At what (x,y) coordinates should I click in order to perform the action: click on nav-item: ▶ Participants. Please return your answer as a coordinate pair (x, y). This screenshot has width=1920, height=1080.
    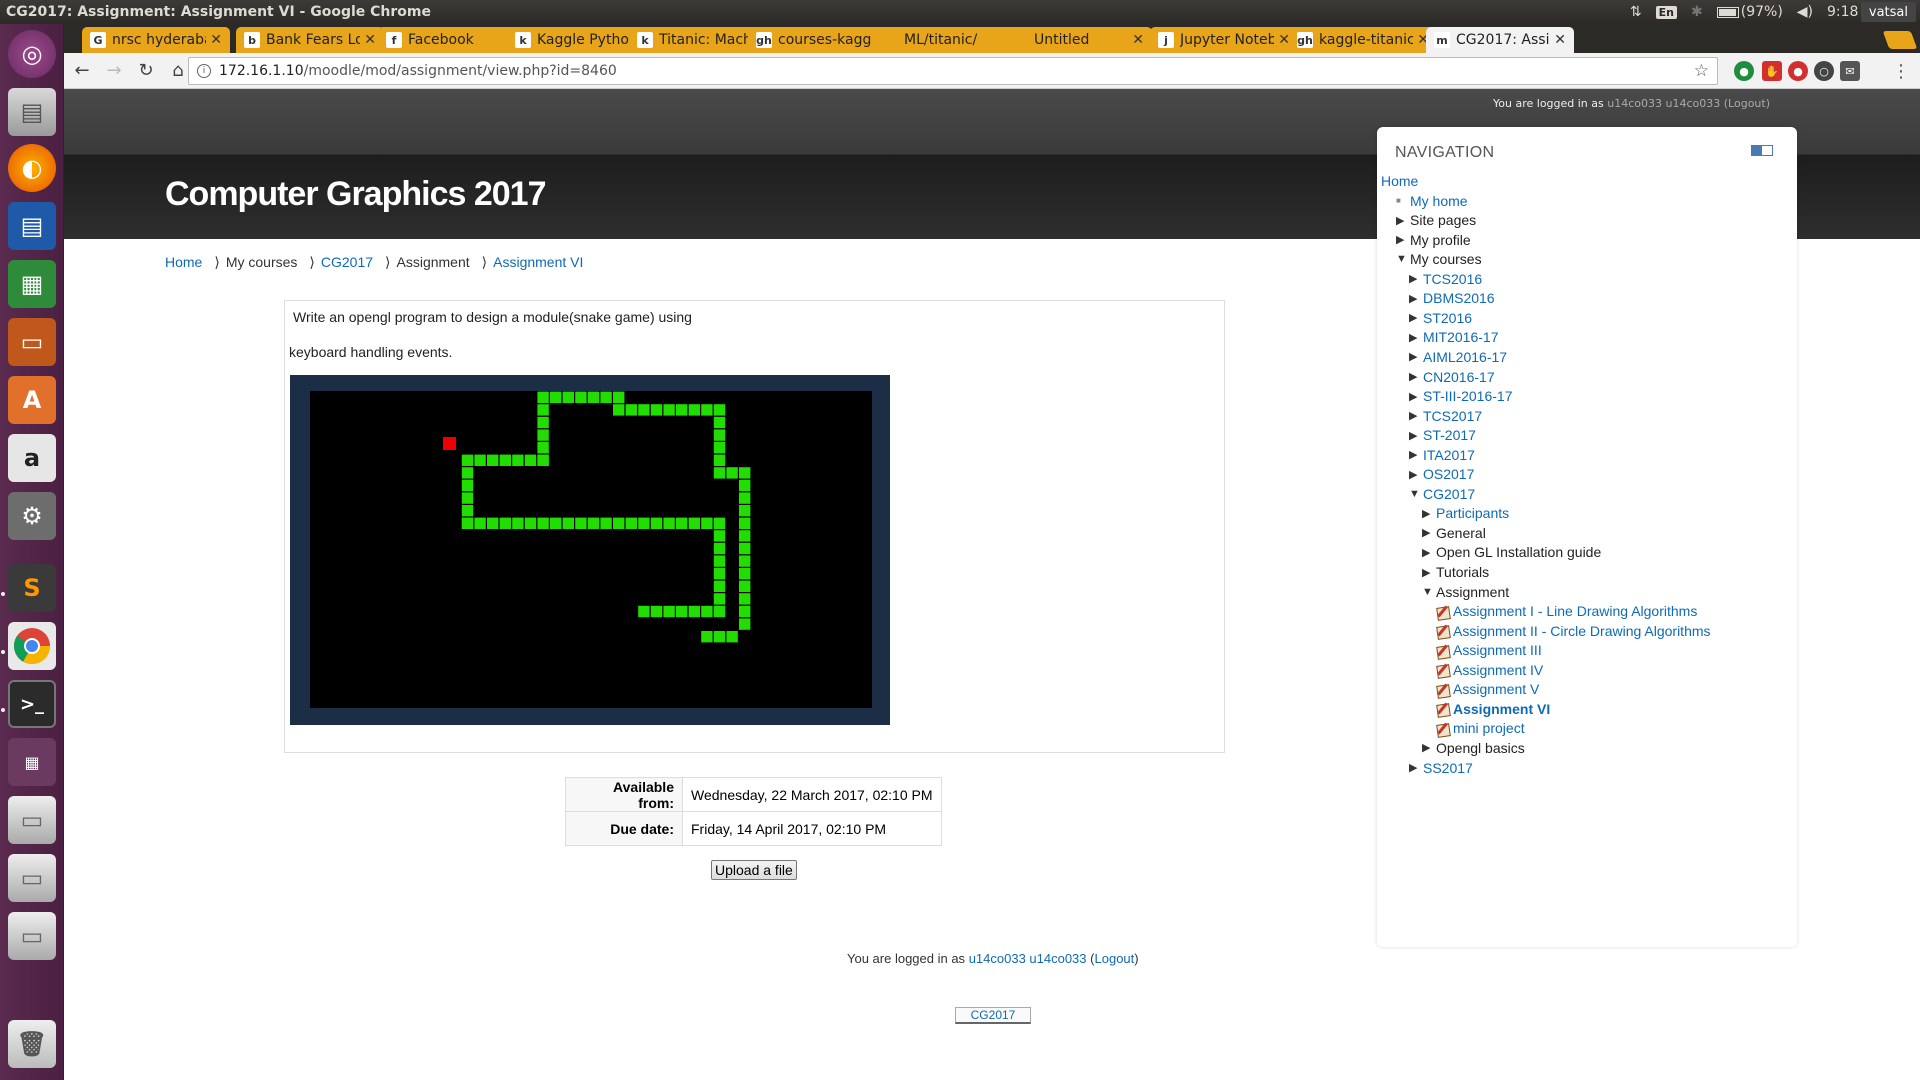
    Looking at the image, I should click on (1465, 513).